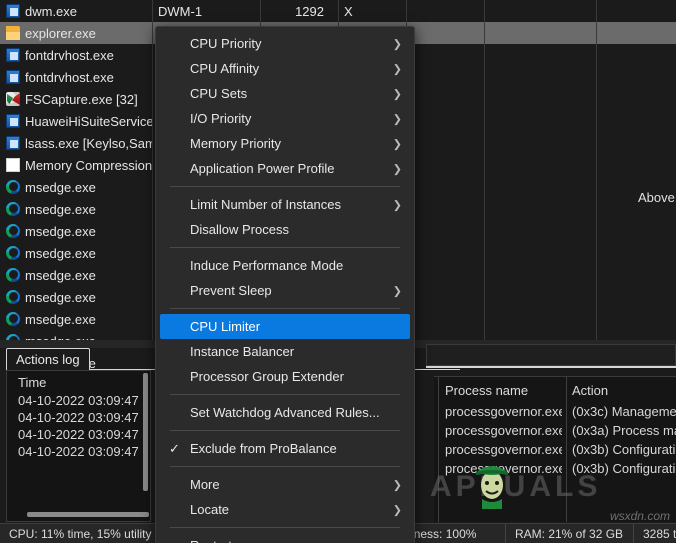  Describe the element at coordinates (285, 351) in the screenshot. I see `menu-item: Instance Balancer` at that location.